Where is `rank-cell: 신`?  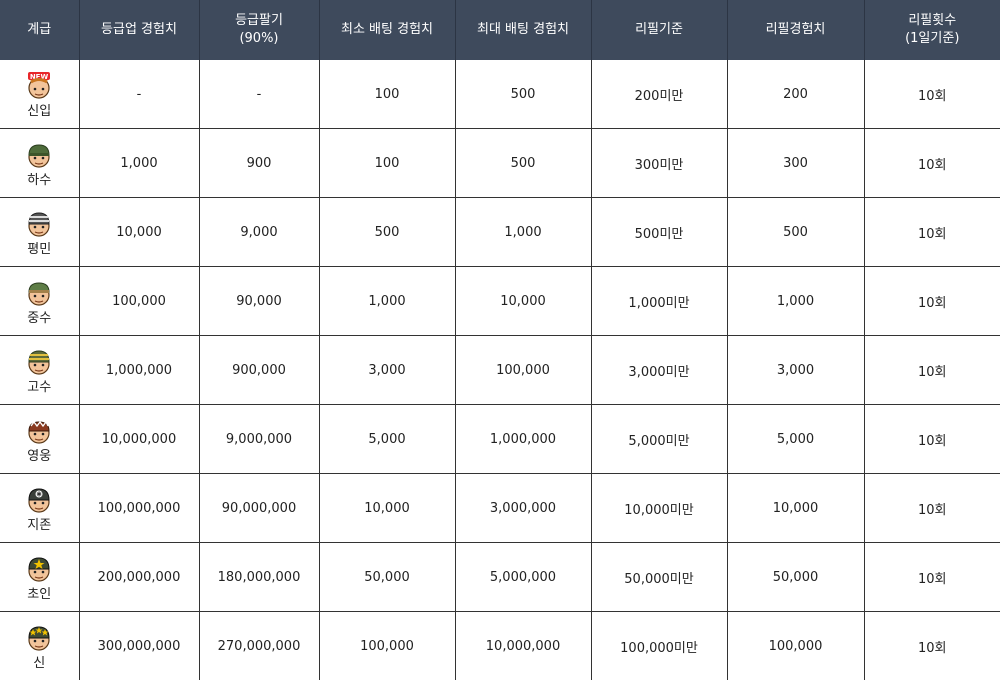
rank-cell: 신 is located at coordinates (40, 645).